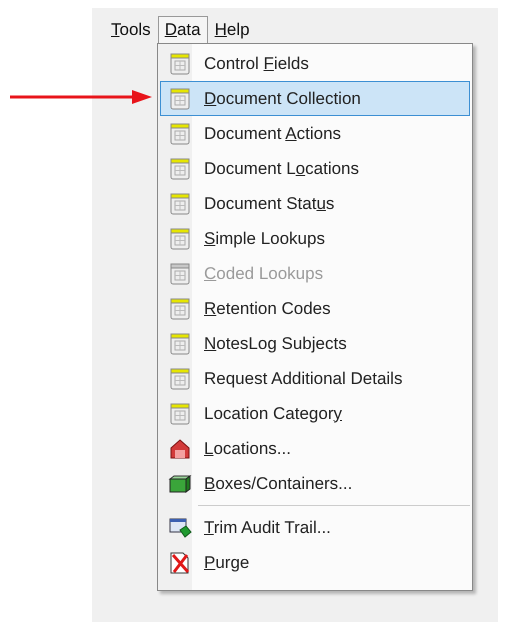 Image resolution: width=506 pixels, height=622 pixels. What do you see at coordinates (315, 63) in the screenshot?
I see `menu-item: Control Fields` at bounding box center [315, 63].